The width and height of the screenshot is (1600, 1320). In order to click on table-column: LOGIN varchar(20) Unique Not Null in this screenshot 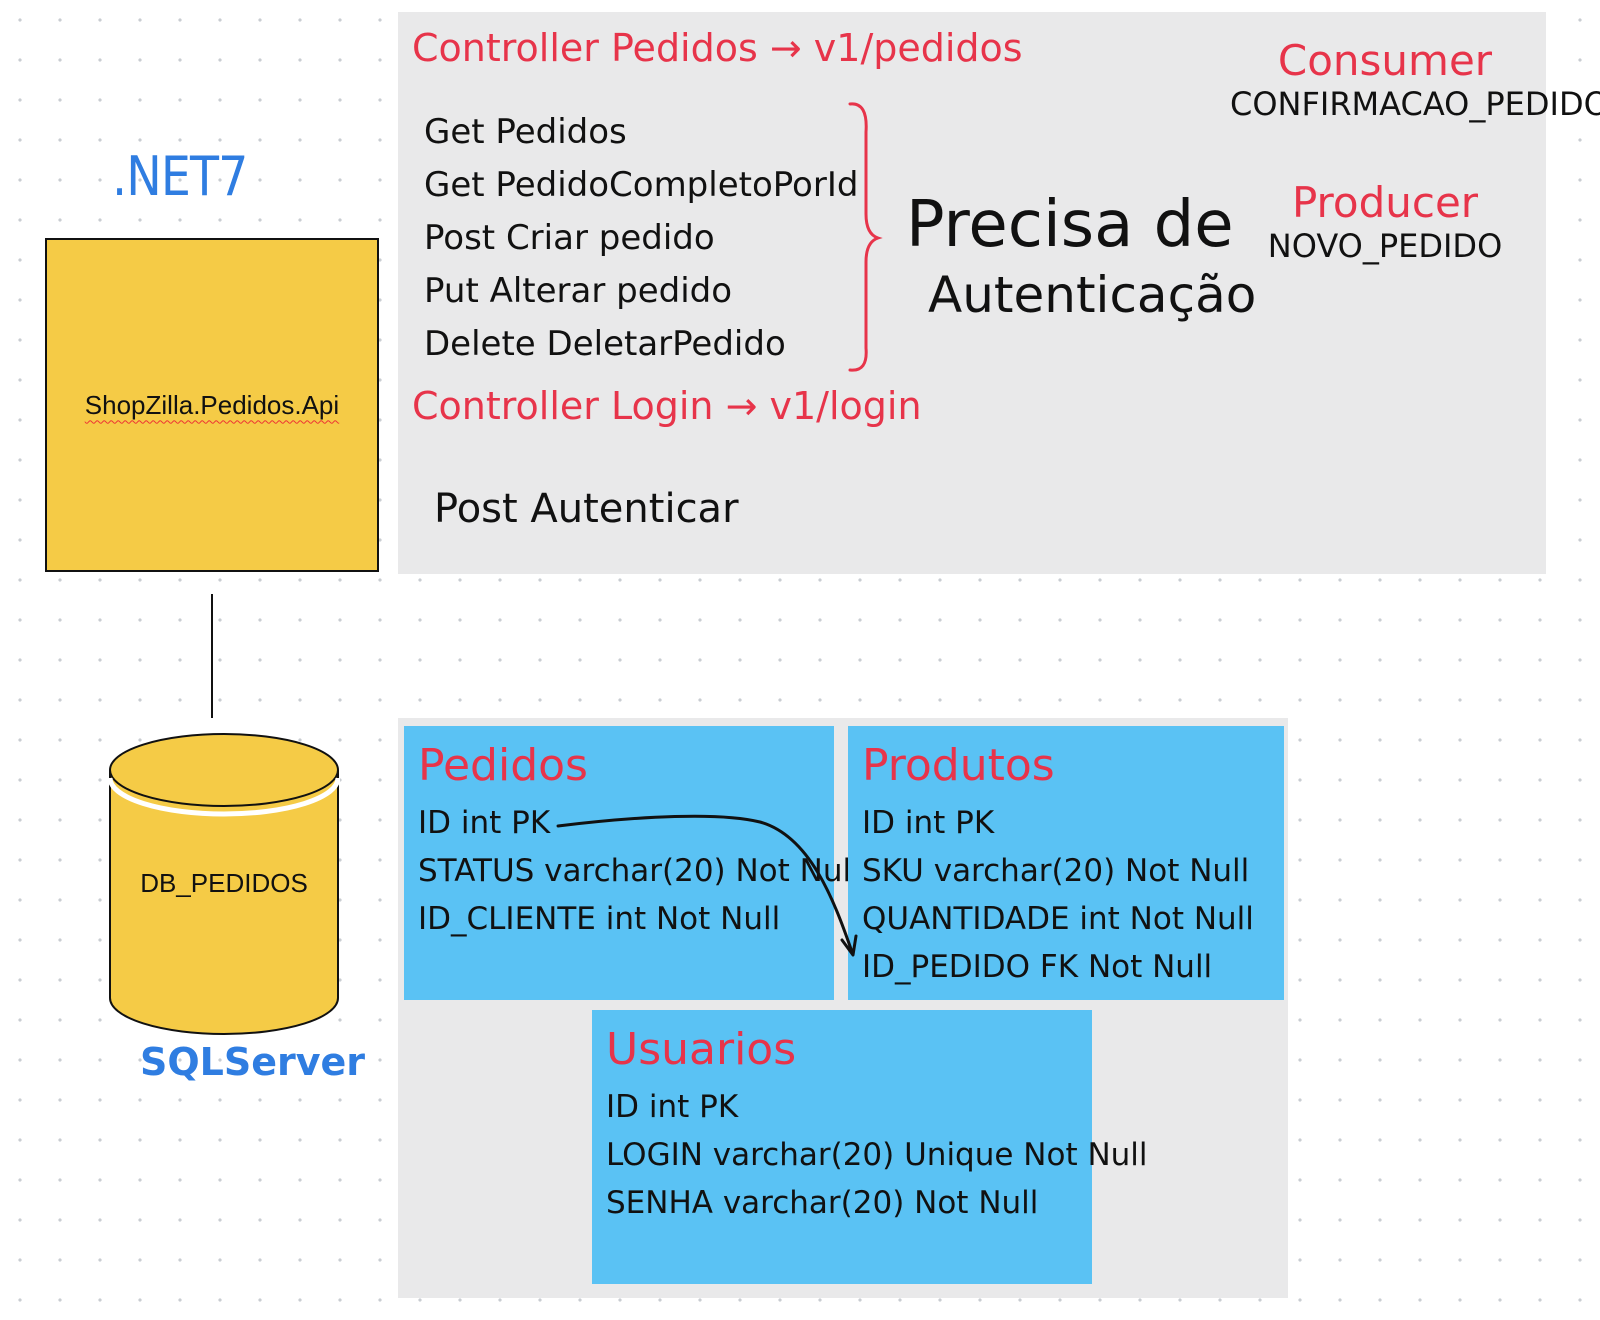, I will do `click(877, 1155)`.